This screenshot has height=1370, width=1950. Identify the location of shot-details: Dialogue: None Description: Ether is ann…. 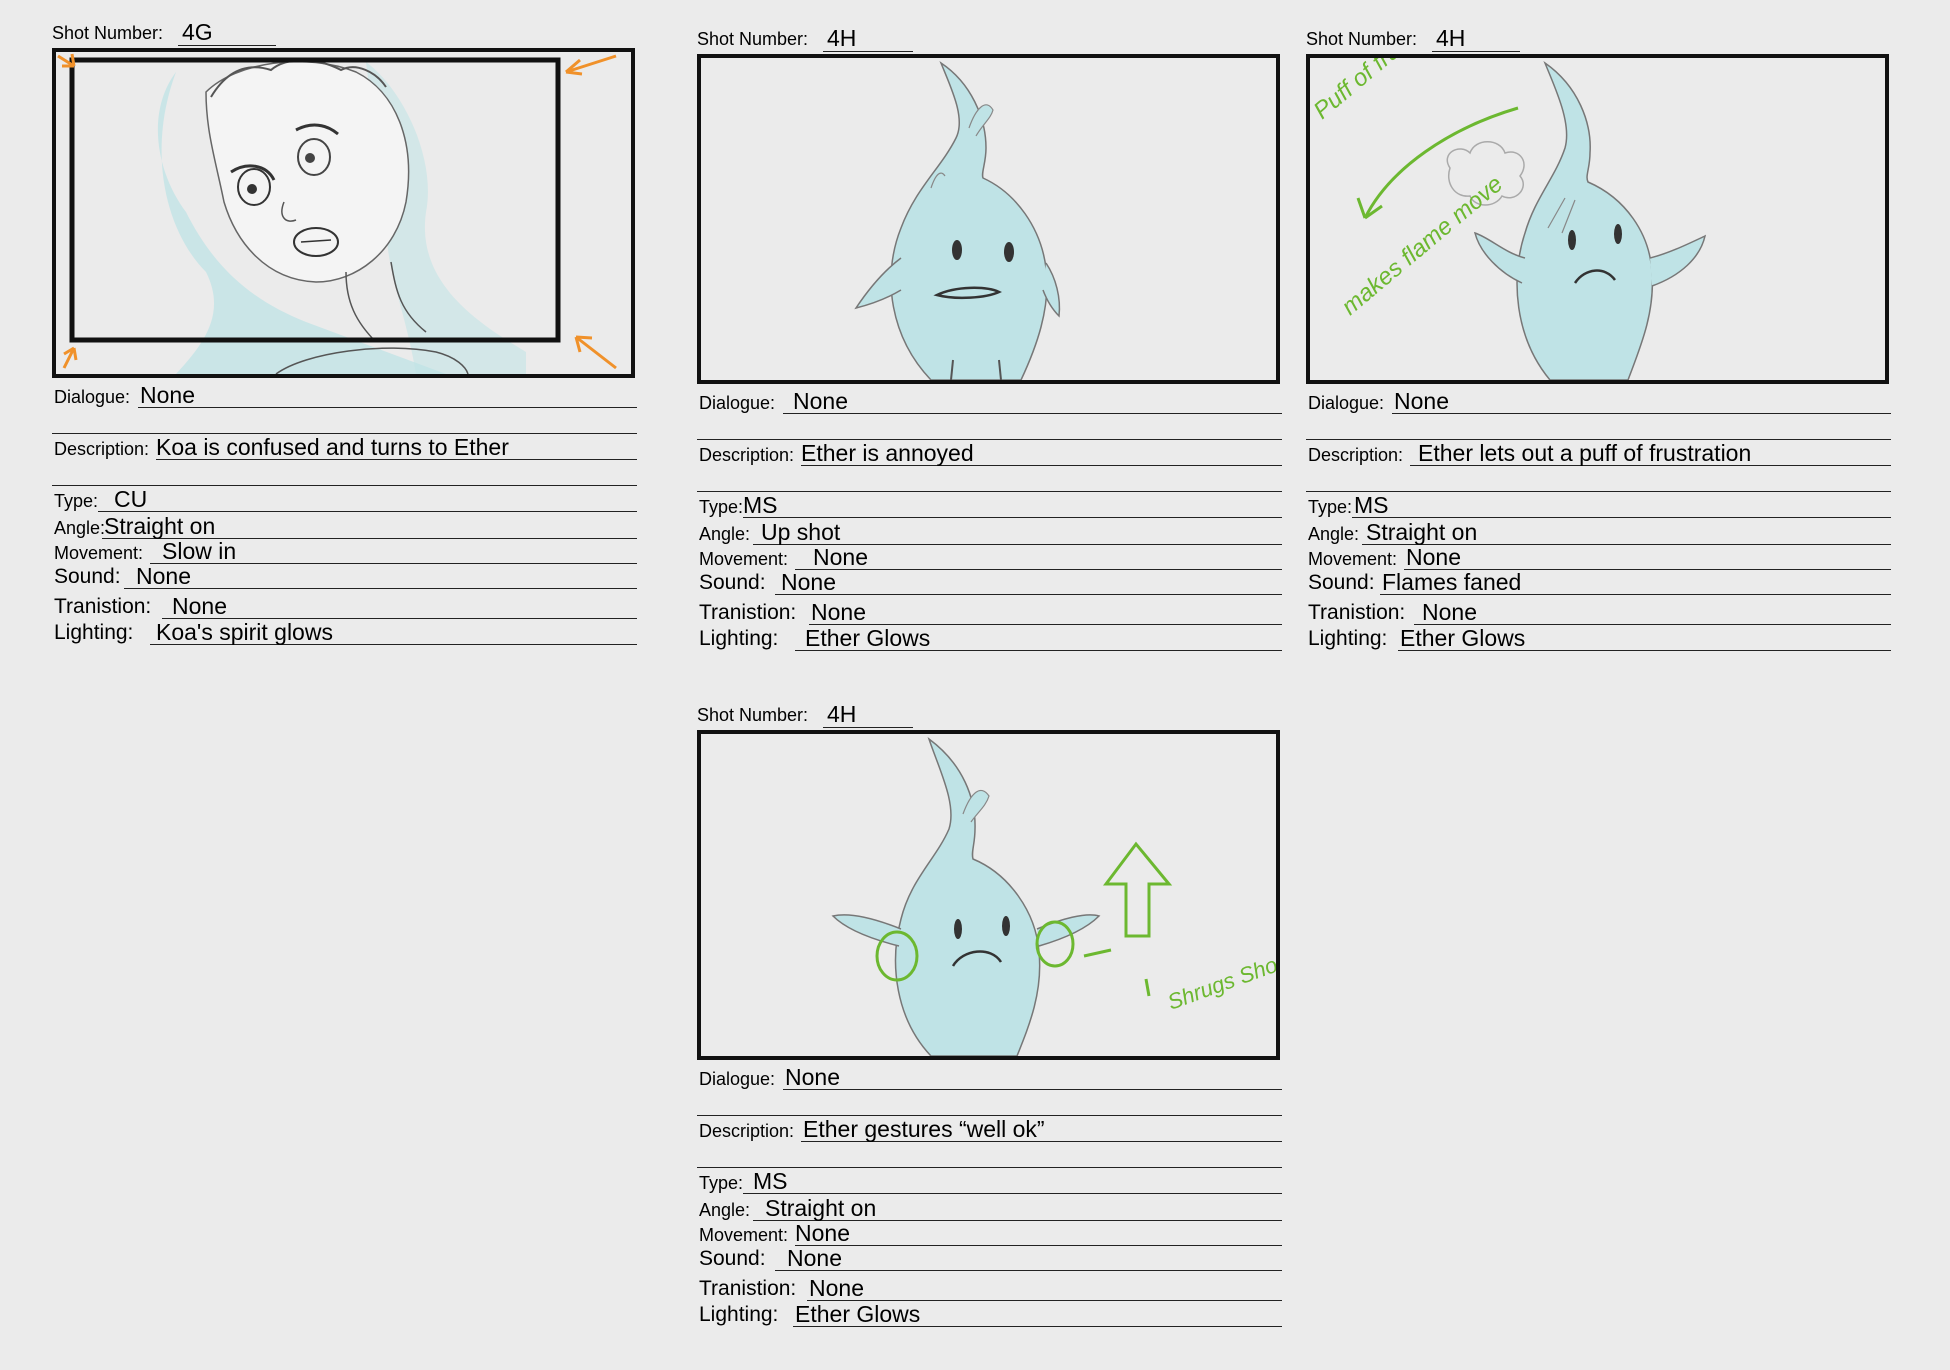
(989, 520).